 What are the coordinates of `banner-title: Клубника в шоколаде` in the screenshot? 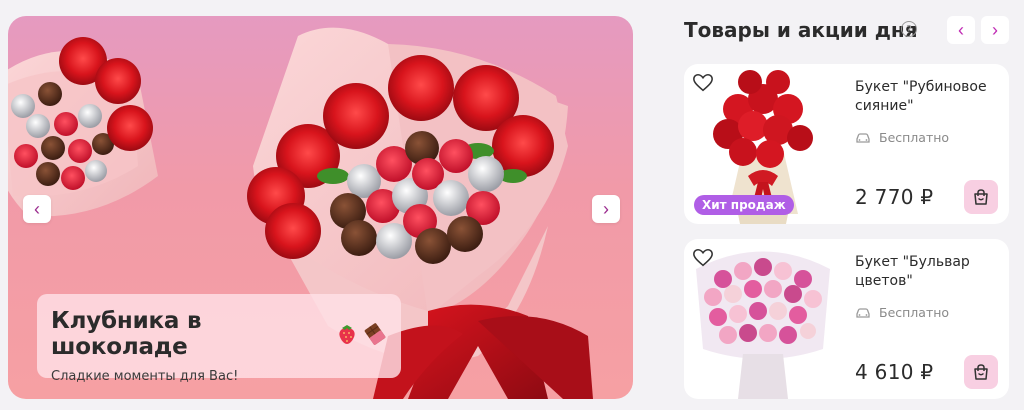 It's located at (126, 334).